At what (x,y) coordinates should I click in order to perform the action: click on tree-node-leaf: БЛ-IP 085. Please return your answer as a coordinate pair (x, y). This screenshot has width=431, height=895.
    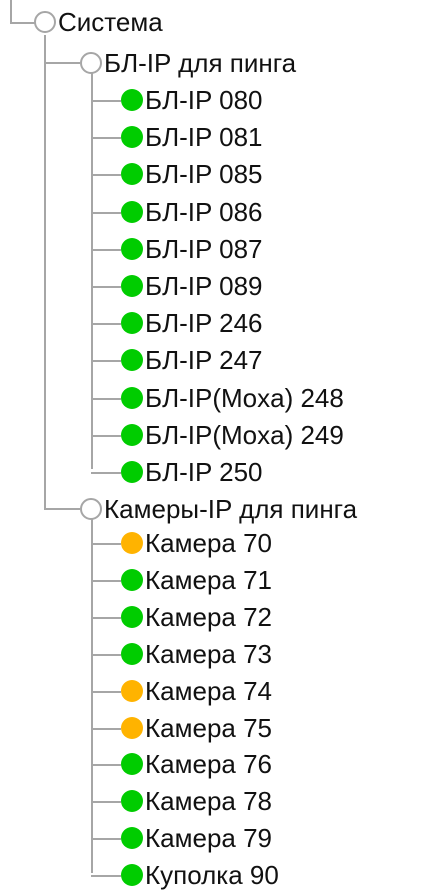
    Looking at the image, I should click on (191, 174).